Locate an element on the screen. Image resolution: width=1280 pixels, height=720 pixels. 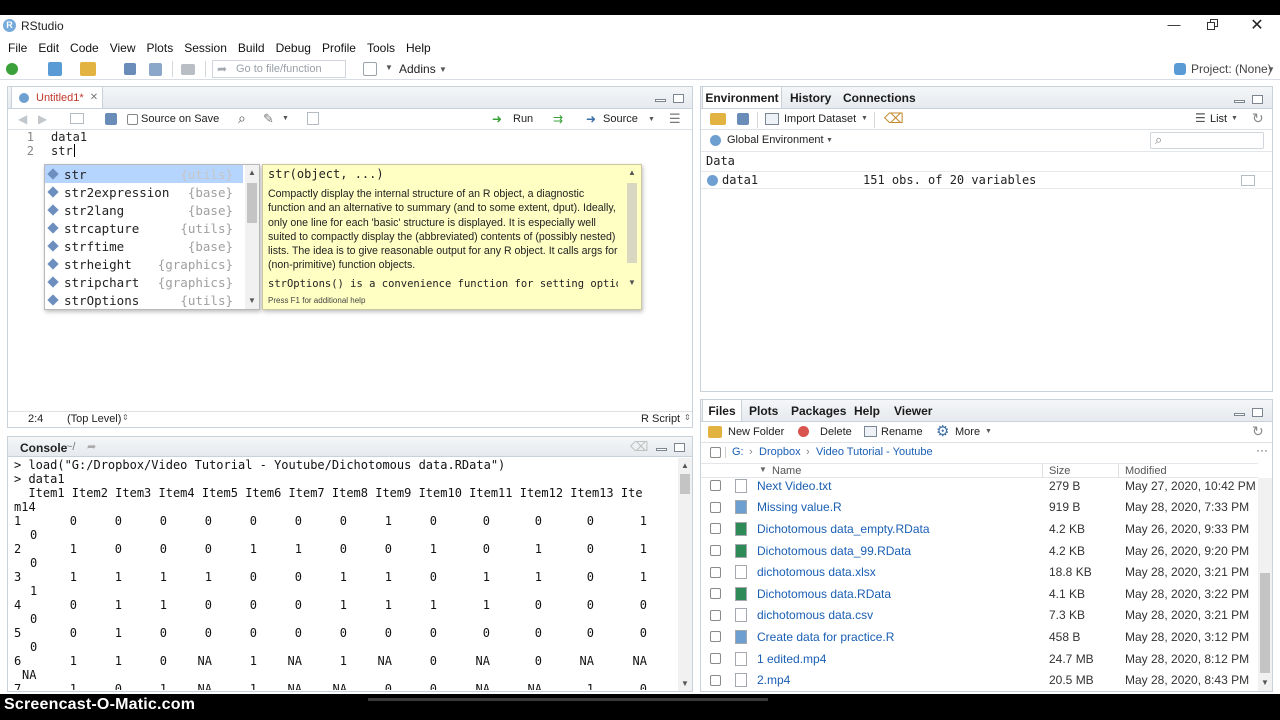
file-name-link: Dichotomous data_99.RData is located at coordinates (834, 551).